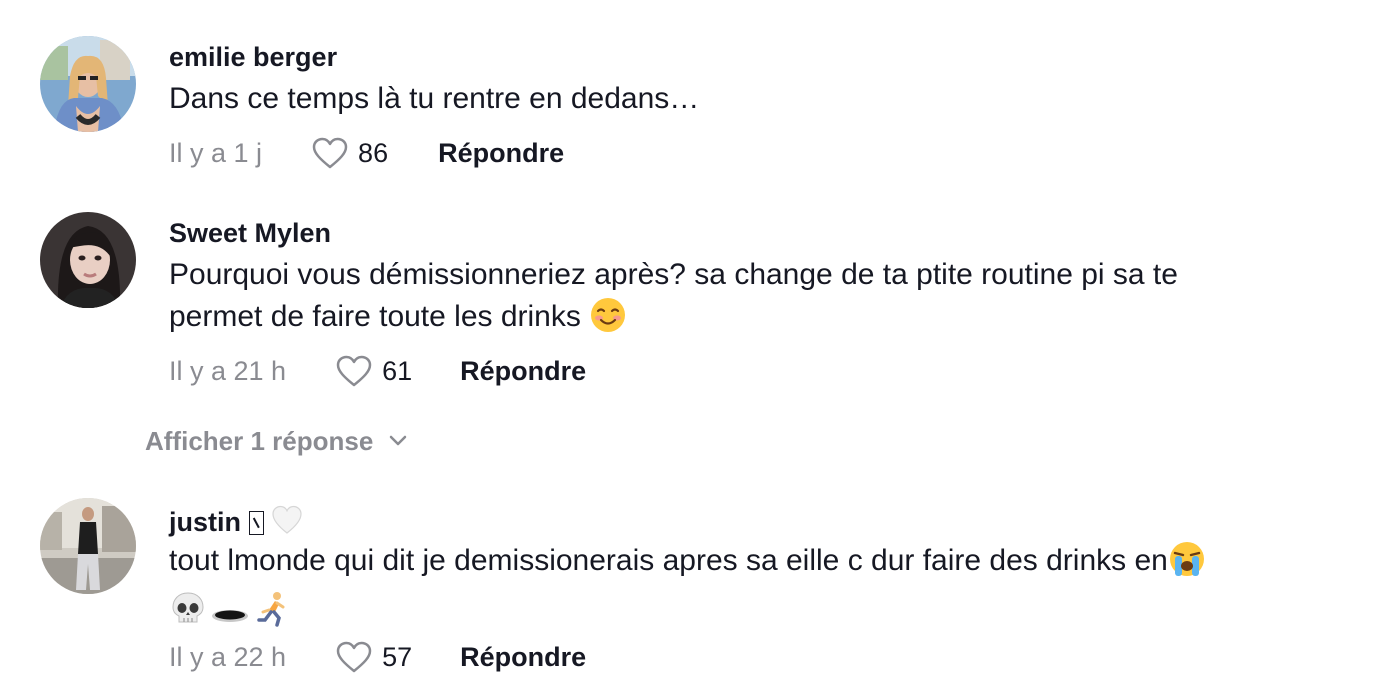 The height and width of the screenshot is (696, 1380). I want to click on comment-text-line: permet de faire toute les drinks, so click(375, 316).